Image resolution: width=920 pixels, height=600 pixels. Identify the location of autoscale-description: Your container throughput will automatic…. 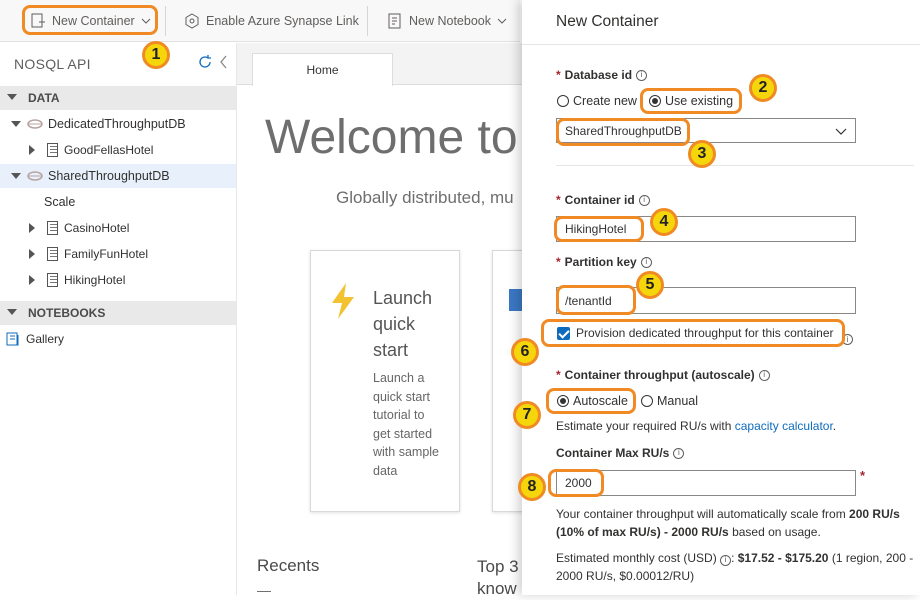
(736, 523).